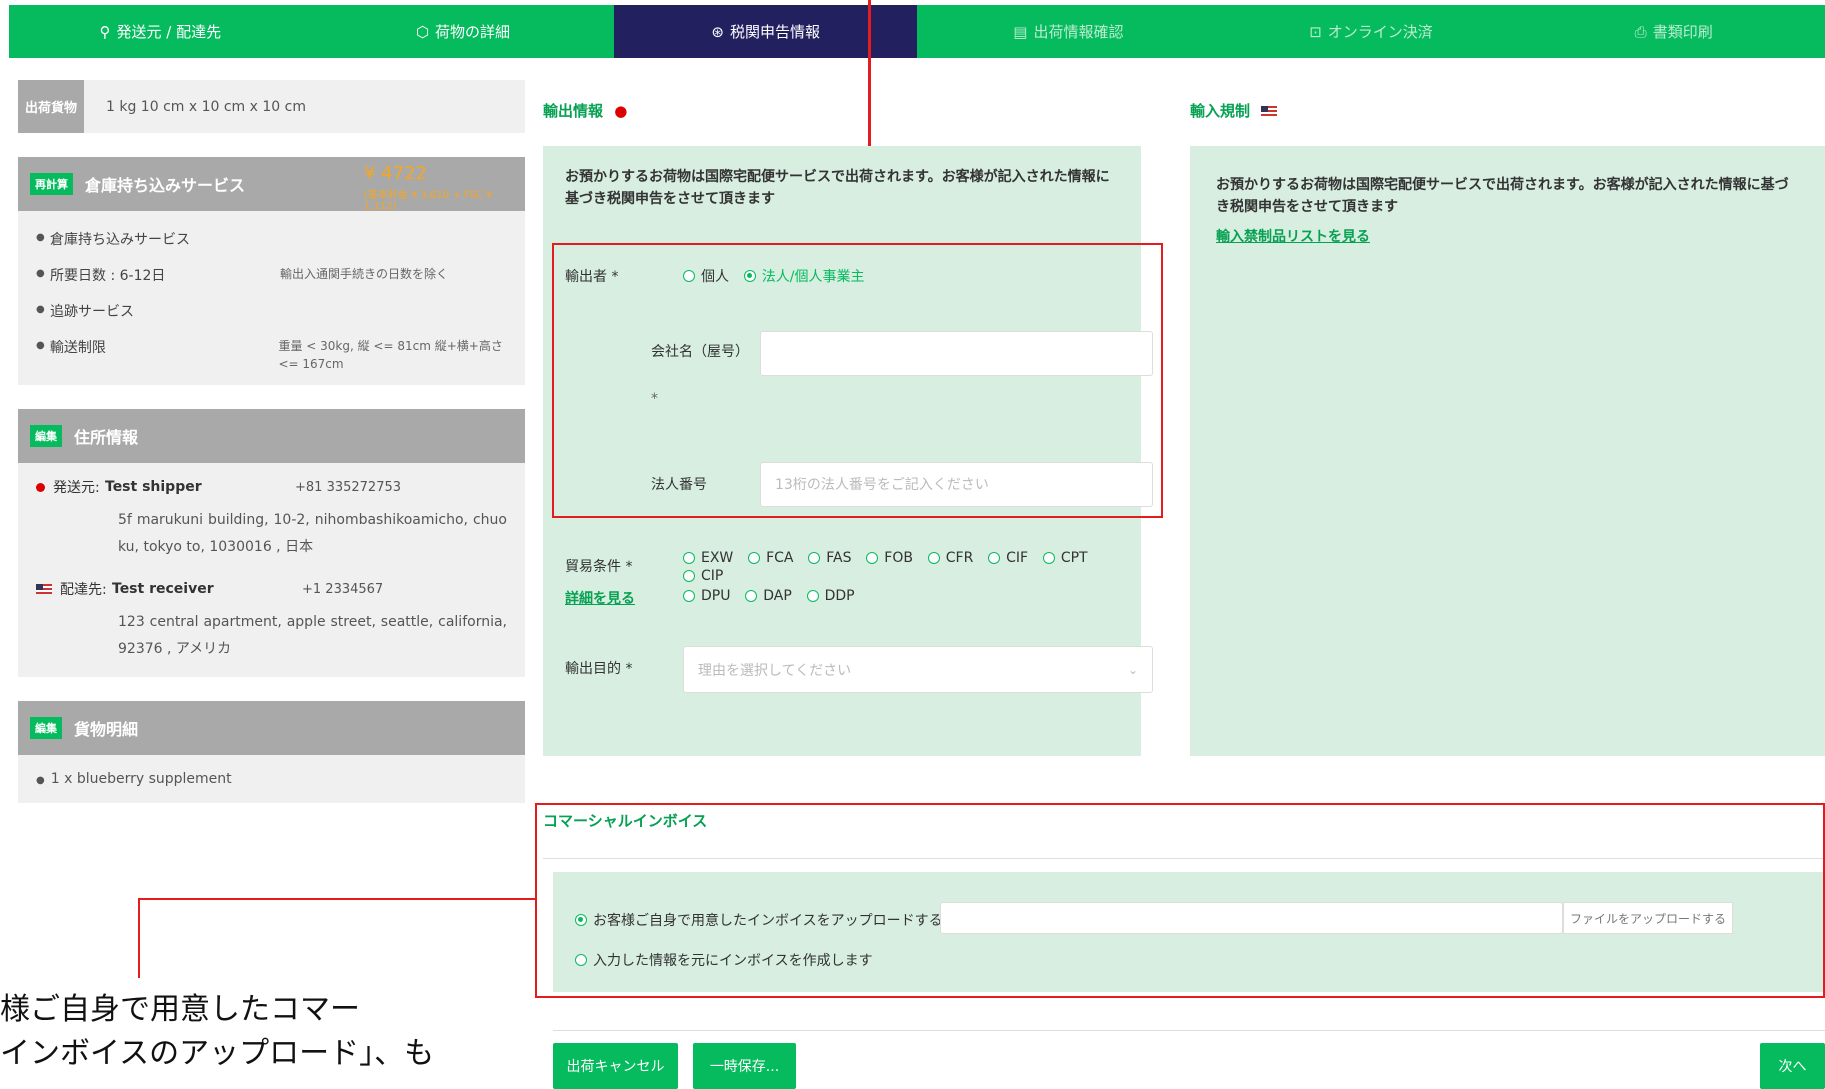  I want to click on step-confirm-shipment: ▤ 出荷情報確認, so click(1068, 31).